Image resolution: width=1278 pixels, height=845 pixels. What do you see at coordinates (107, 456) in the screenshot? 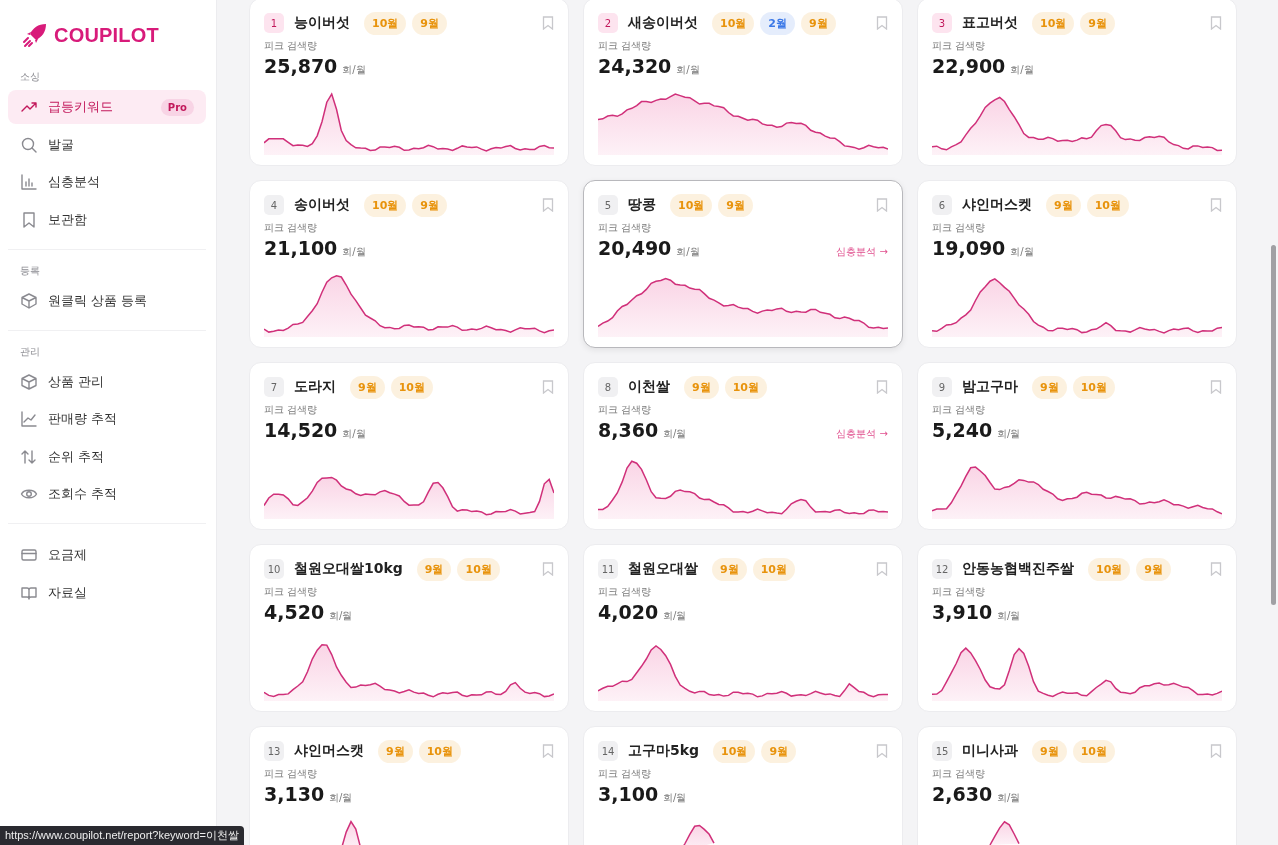
I see `nav-item: 순위 추적` at bounding box center [107, 456].